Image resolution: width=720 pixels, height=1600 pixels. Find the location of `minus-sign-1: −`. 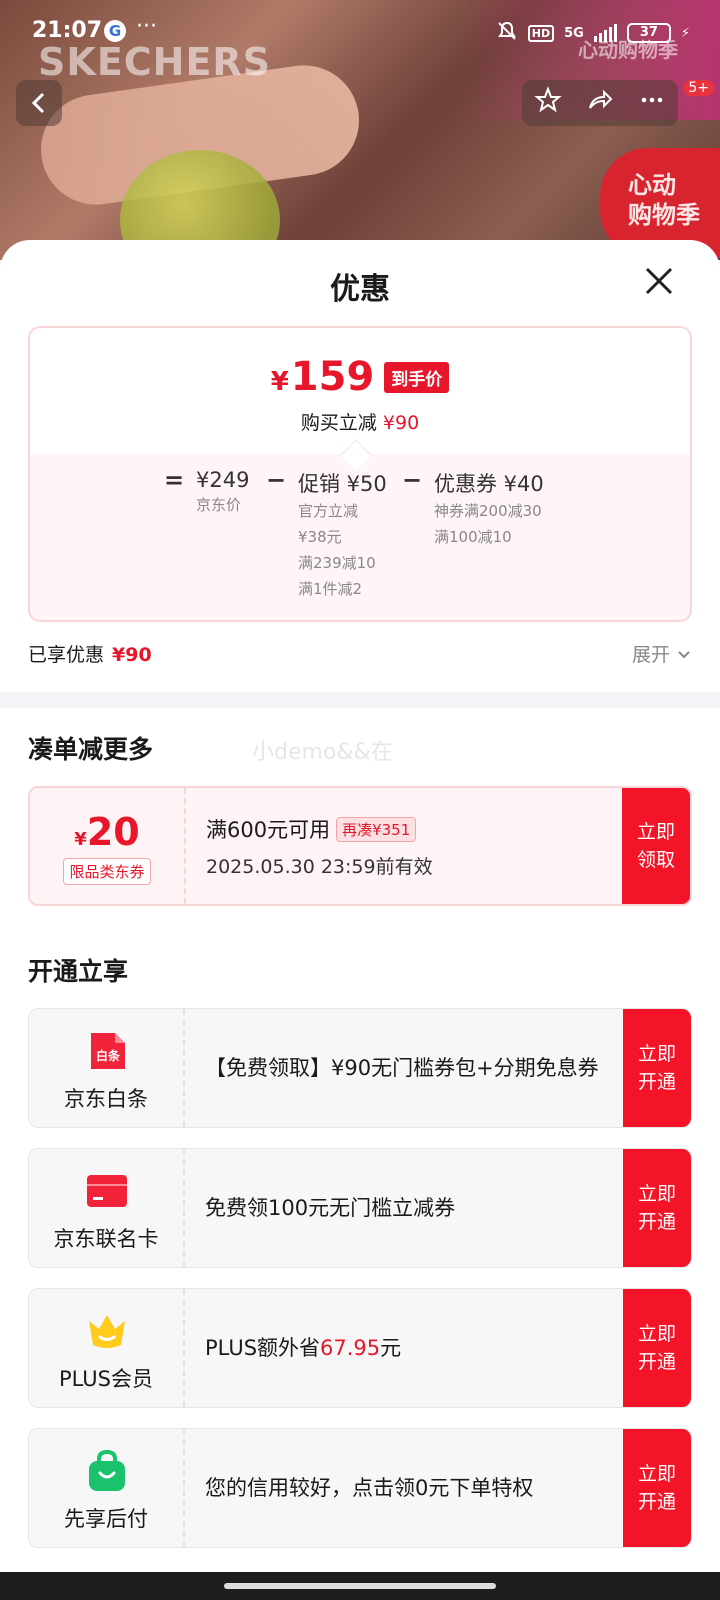

minus-sign-1: − is located at coordinates (276, 480).